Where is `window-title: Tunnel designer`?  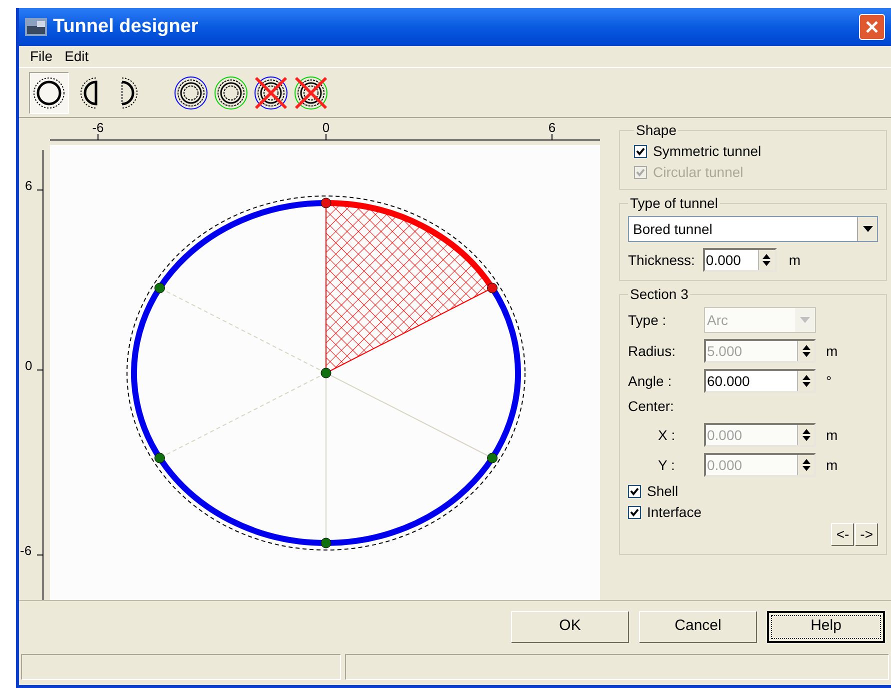
window-title: Tunnel designer is located at coordinates (126, 26).